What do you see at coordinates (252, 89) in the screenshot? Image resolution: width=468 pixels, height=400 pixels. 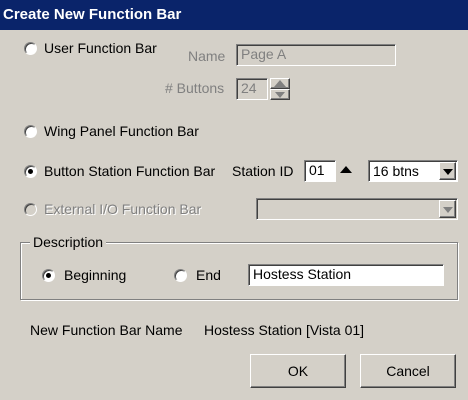 I see `buttons-count-field: 24` at bounding box center [252, 89].